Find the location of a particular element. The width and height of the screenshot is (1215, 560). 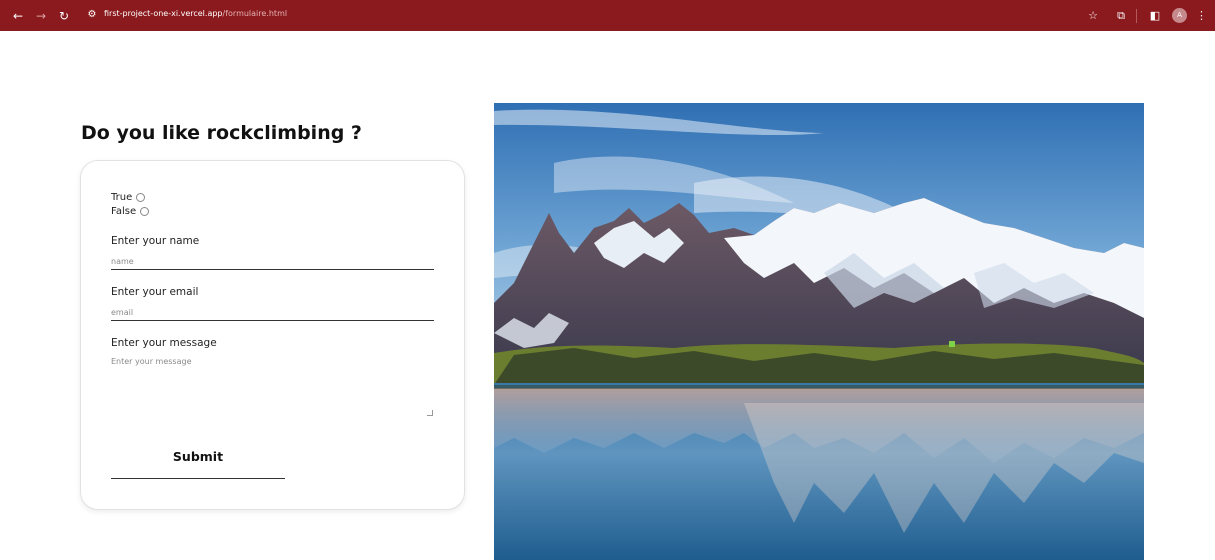

email-label: Enter your email is located at coordinates (155, 292).